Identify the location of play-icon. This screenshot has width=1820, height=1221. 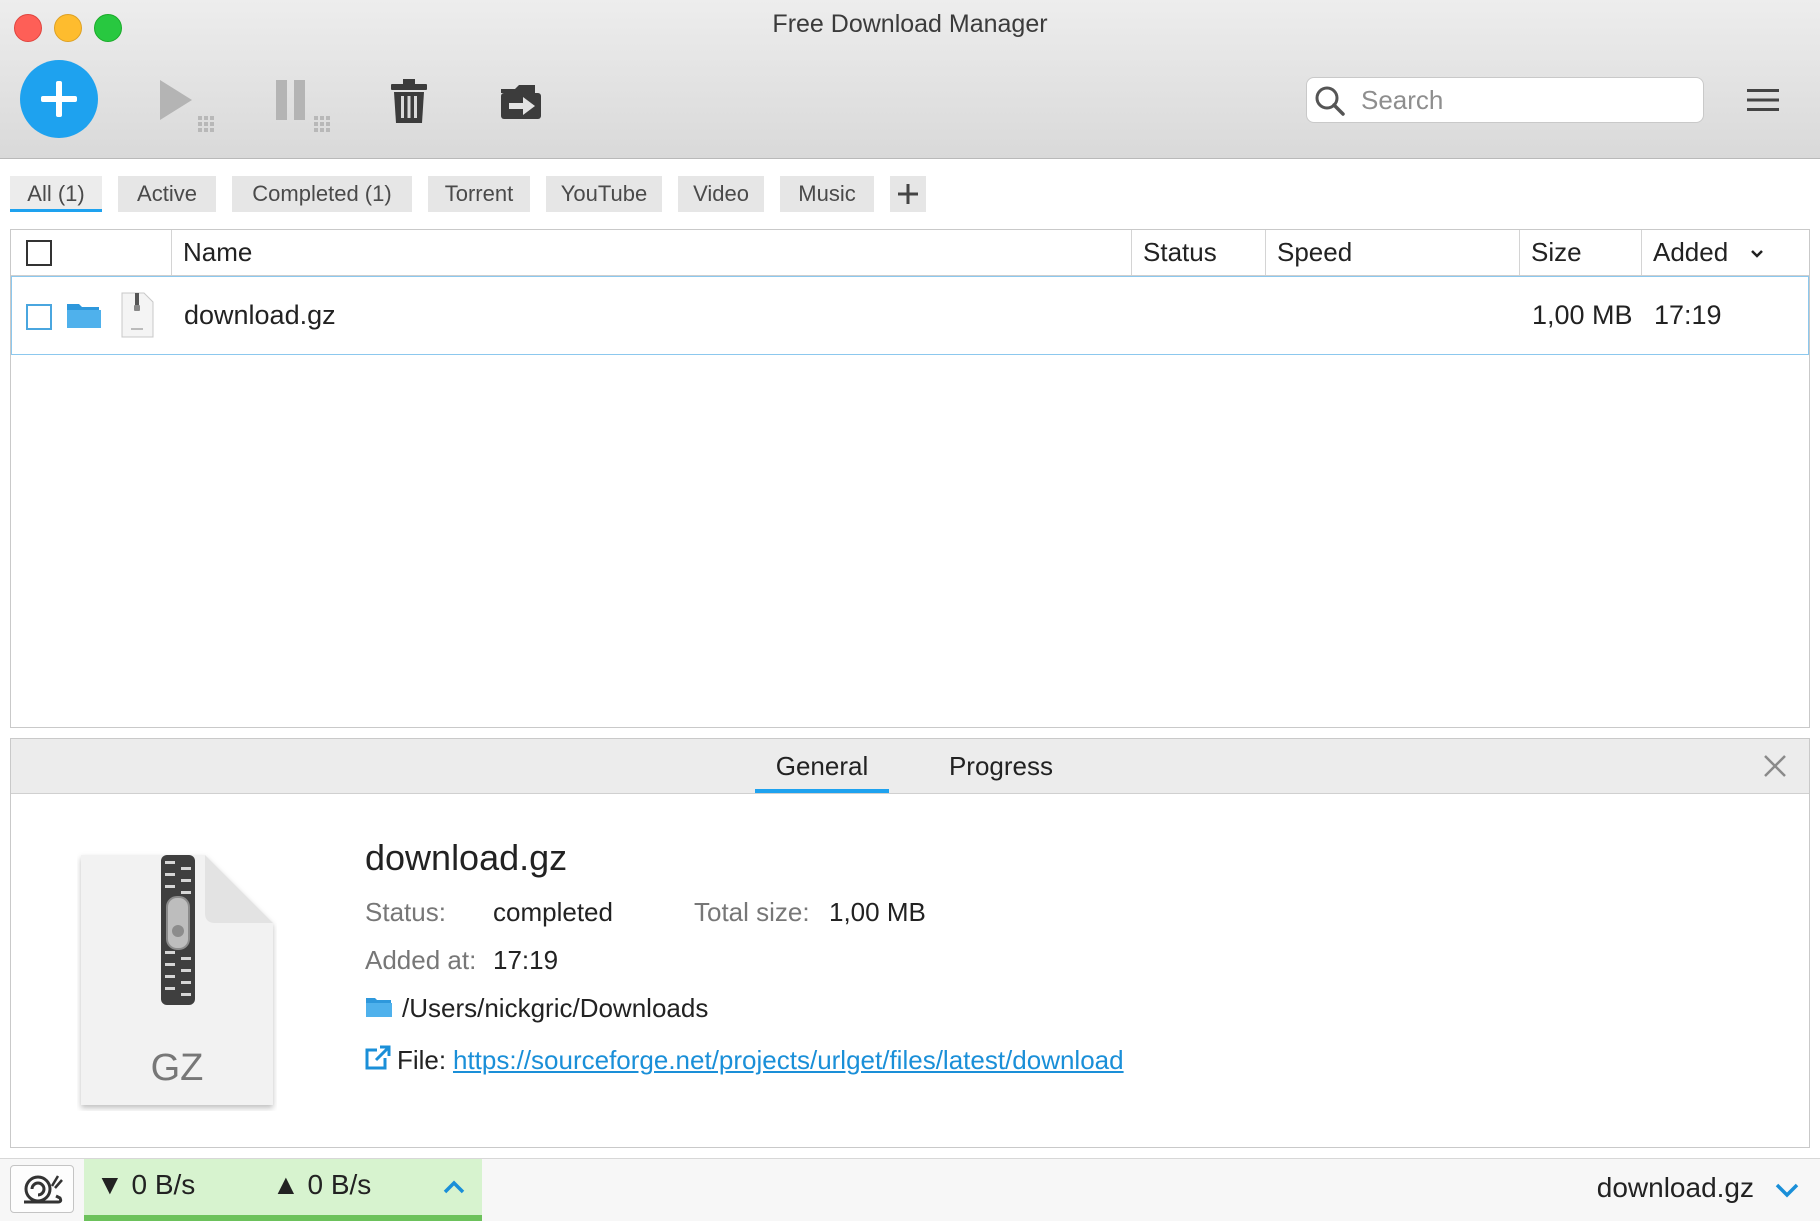
(187, 106).